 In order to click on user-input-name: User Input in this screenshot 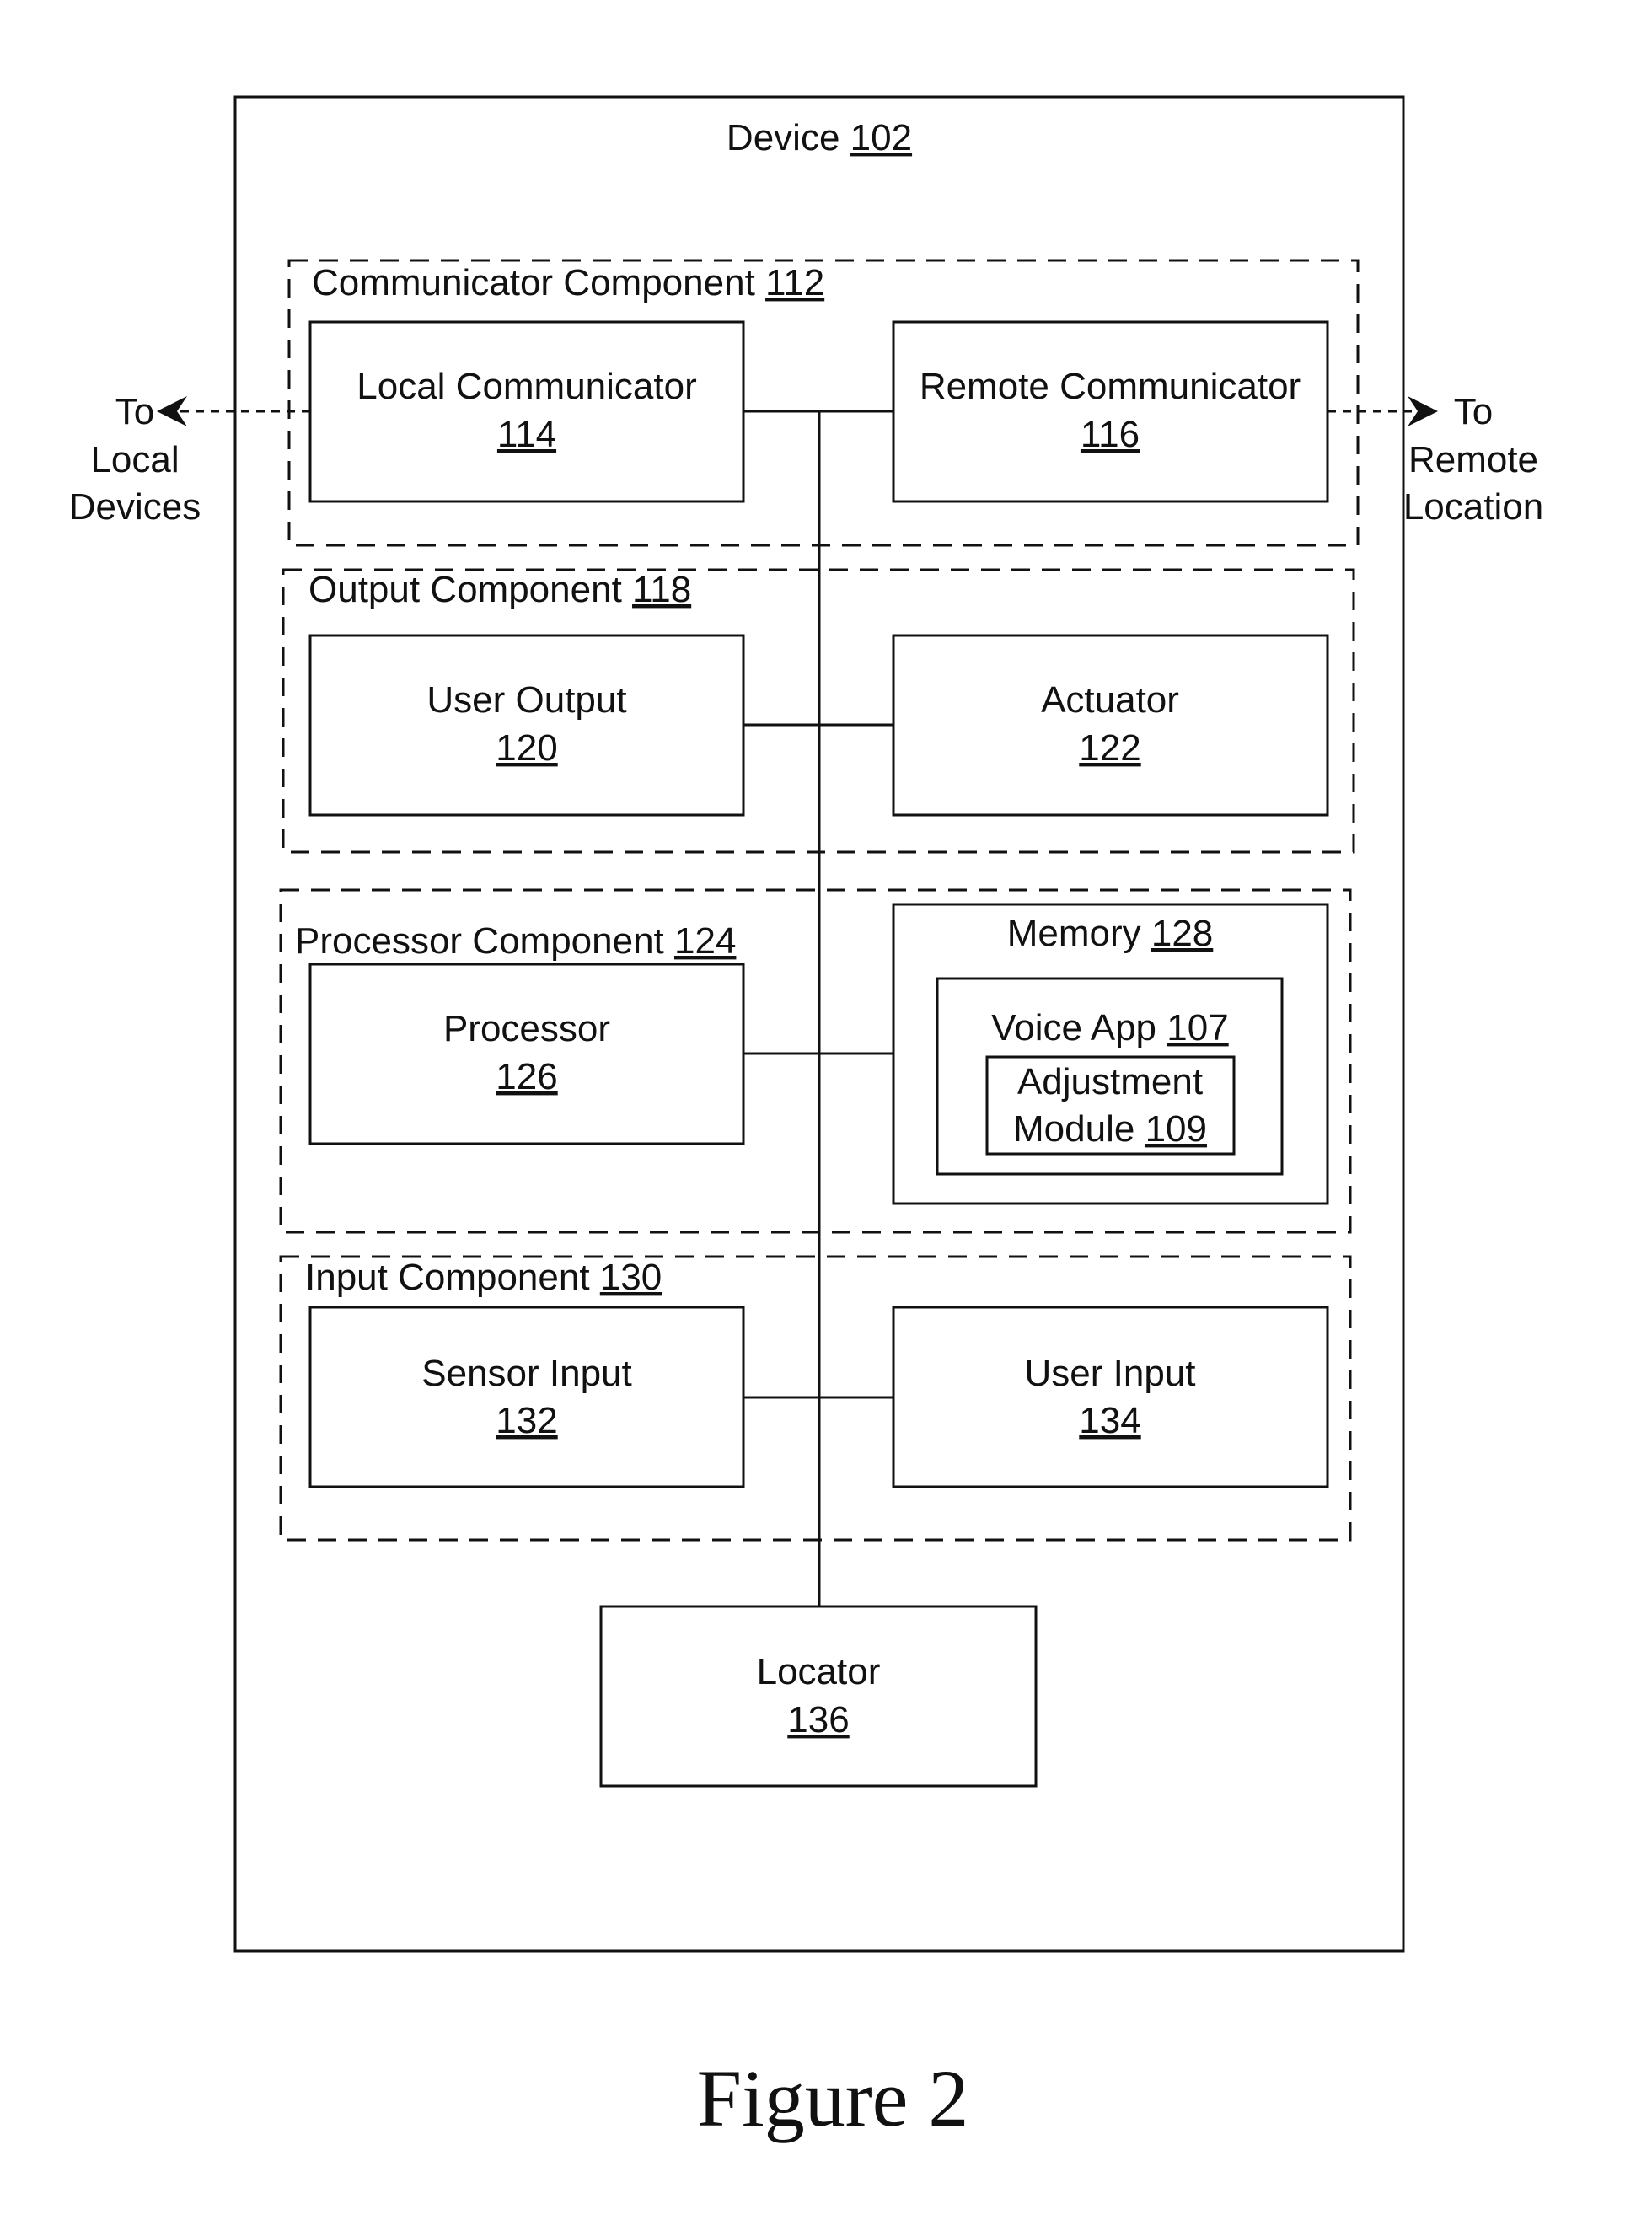, I will do `click(1110, 1373)`.